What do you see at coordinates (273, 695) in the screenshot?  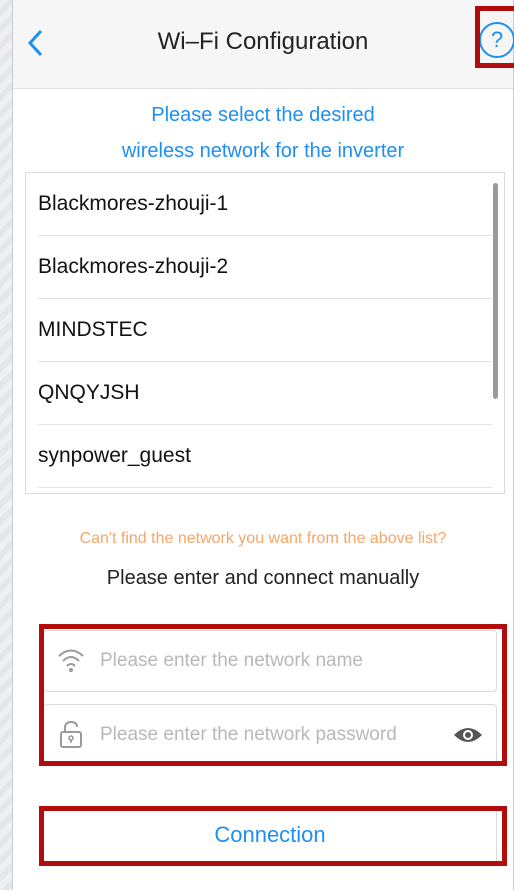 I see `inputs-highlight-box` at bounding box center [273, 695].